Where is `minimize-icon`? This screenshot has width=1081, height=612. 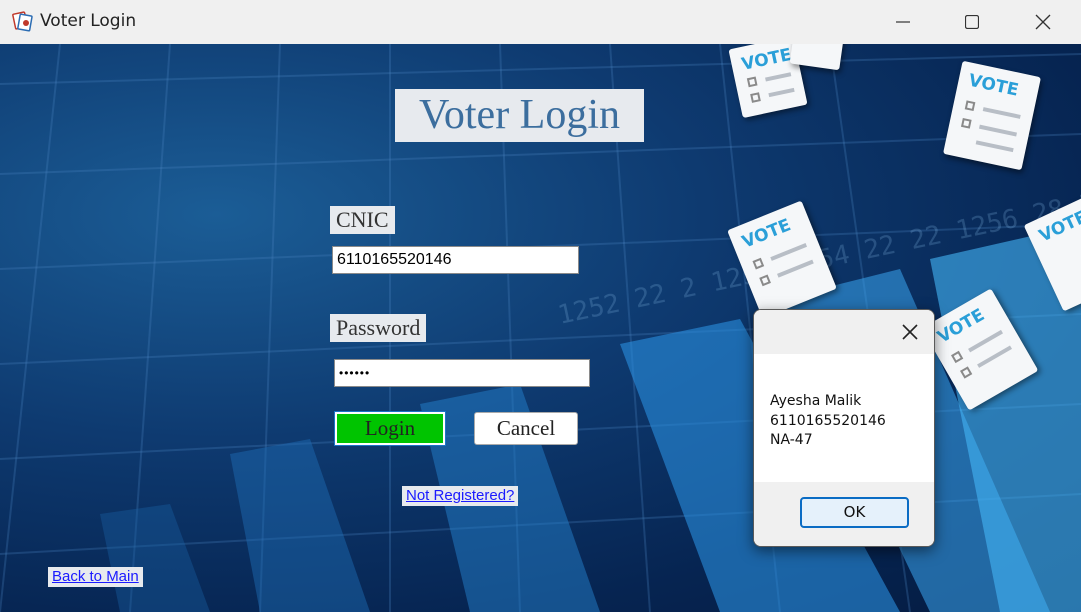
minimize-icon is located at coordinates (903, 22).